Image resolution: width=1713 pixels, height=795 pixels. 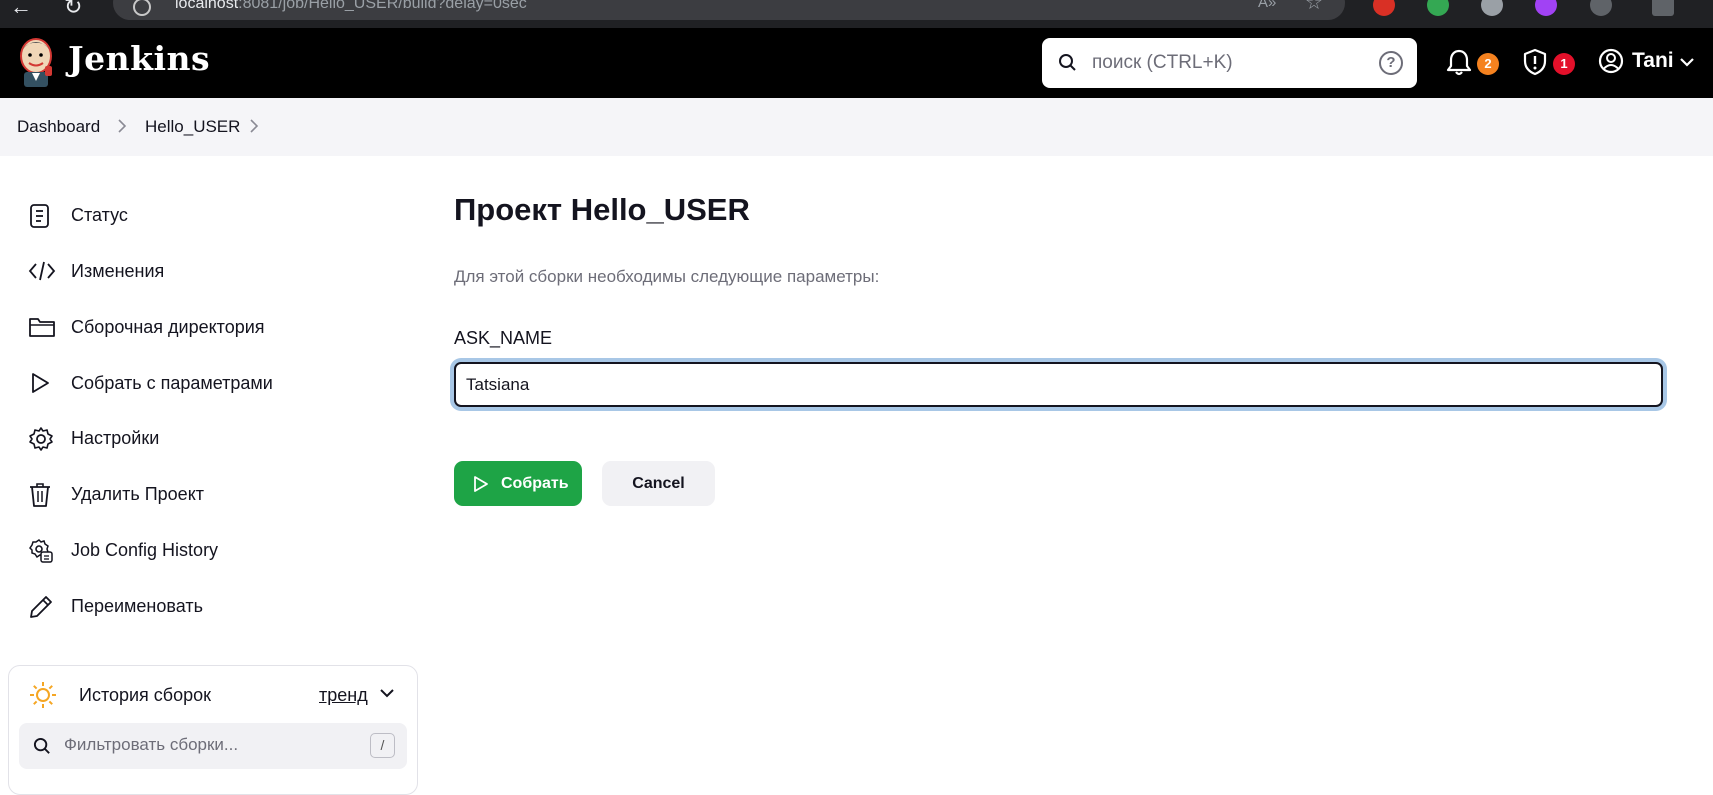 I want to click on notifications-badge: 2, so click(x=1488, y=64).